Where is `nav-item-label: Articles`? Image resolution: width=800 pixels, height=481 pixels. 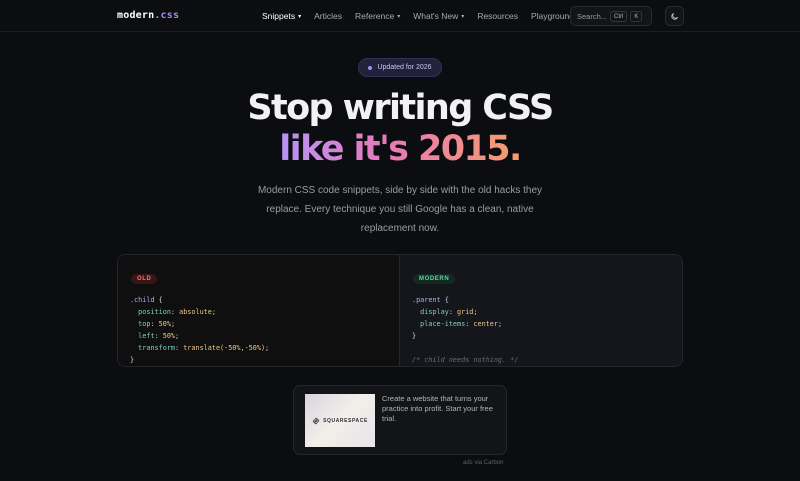
nav-item-label: Articles is located at coordinates (328, 16).